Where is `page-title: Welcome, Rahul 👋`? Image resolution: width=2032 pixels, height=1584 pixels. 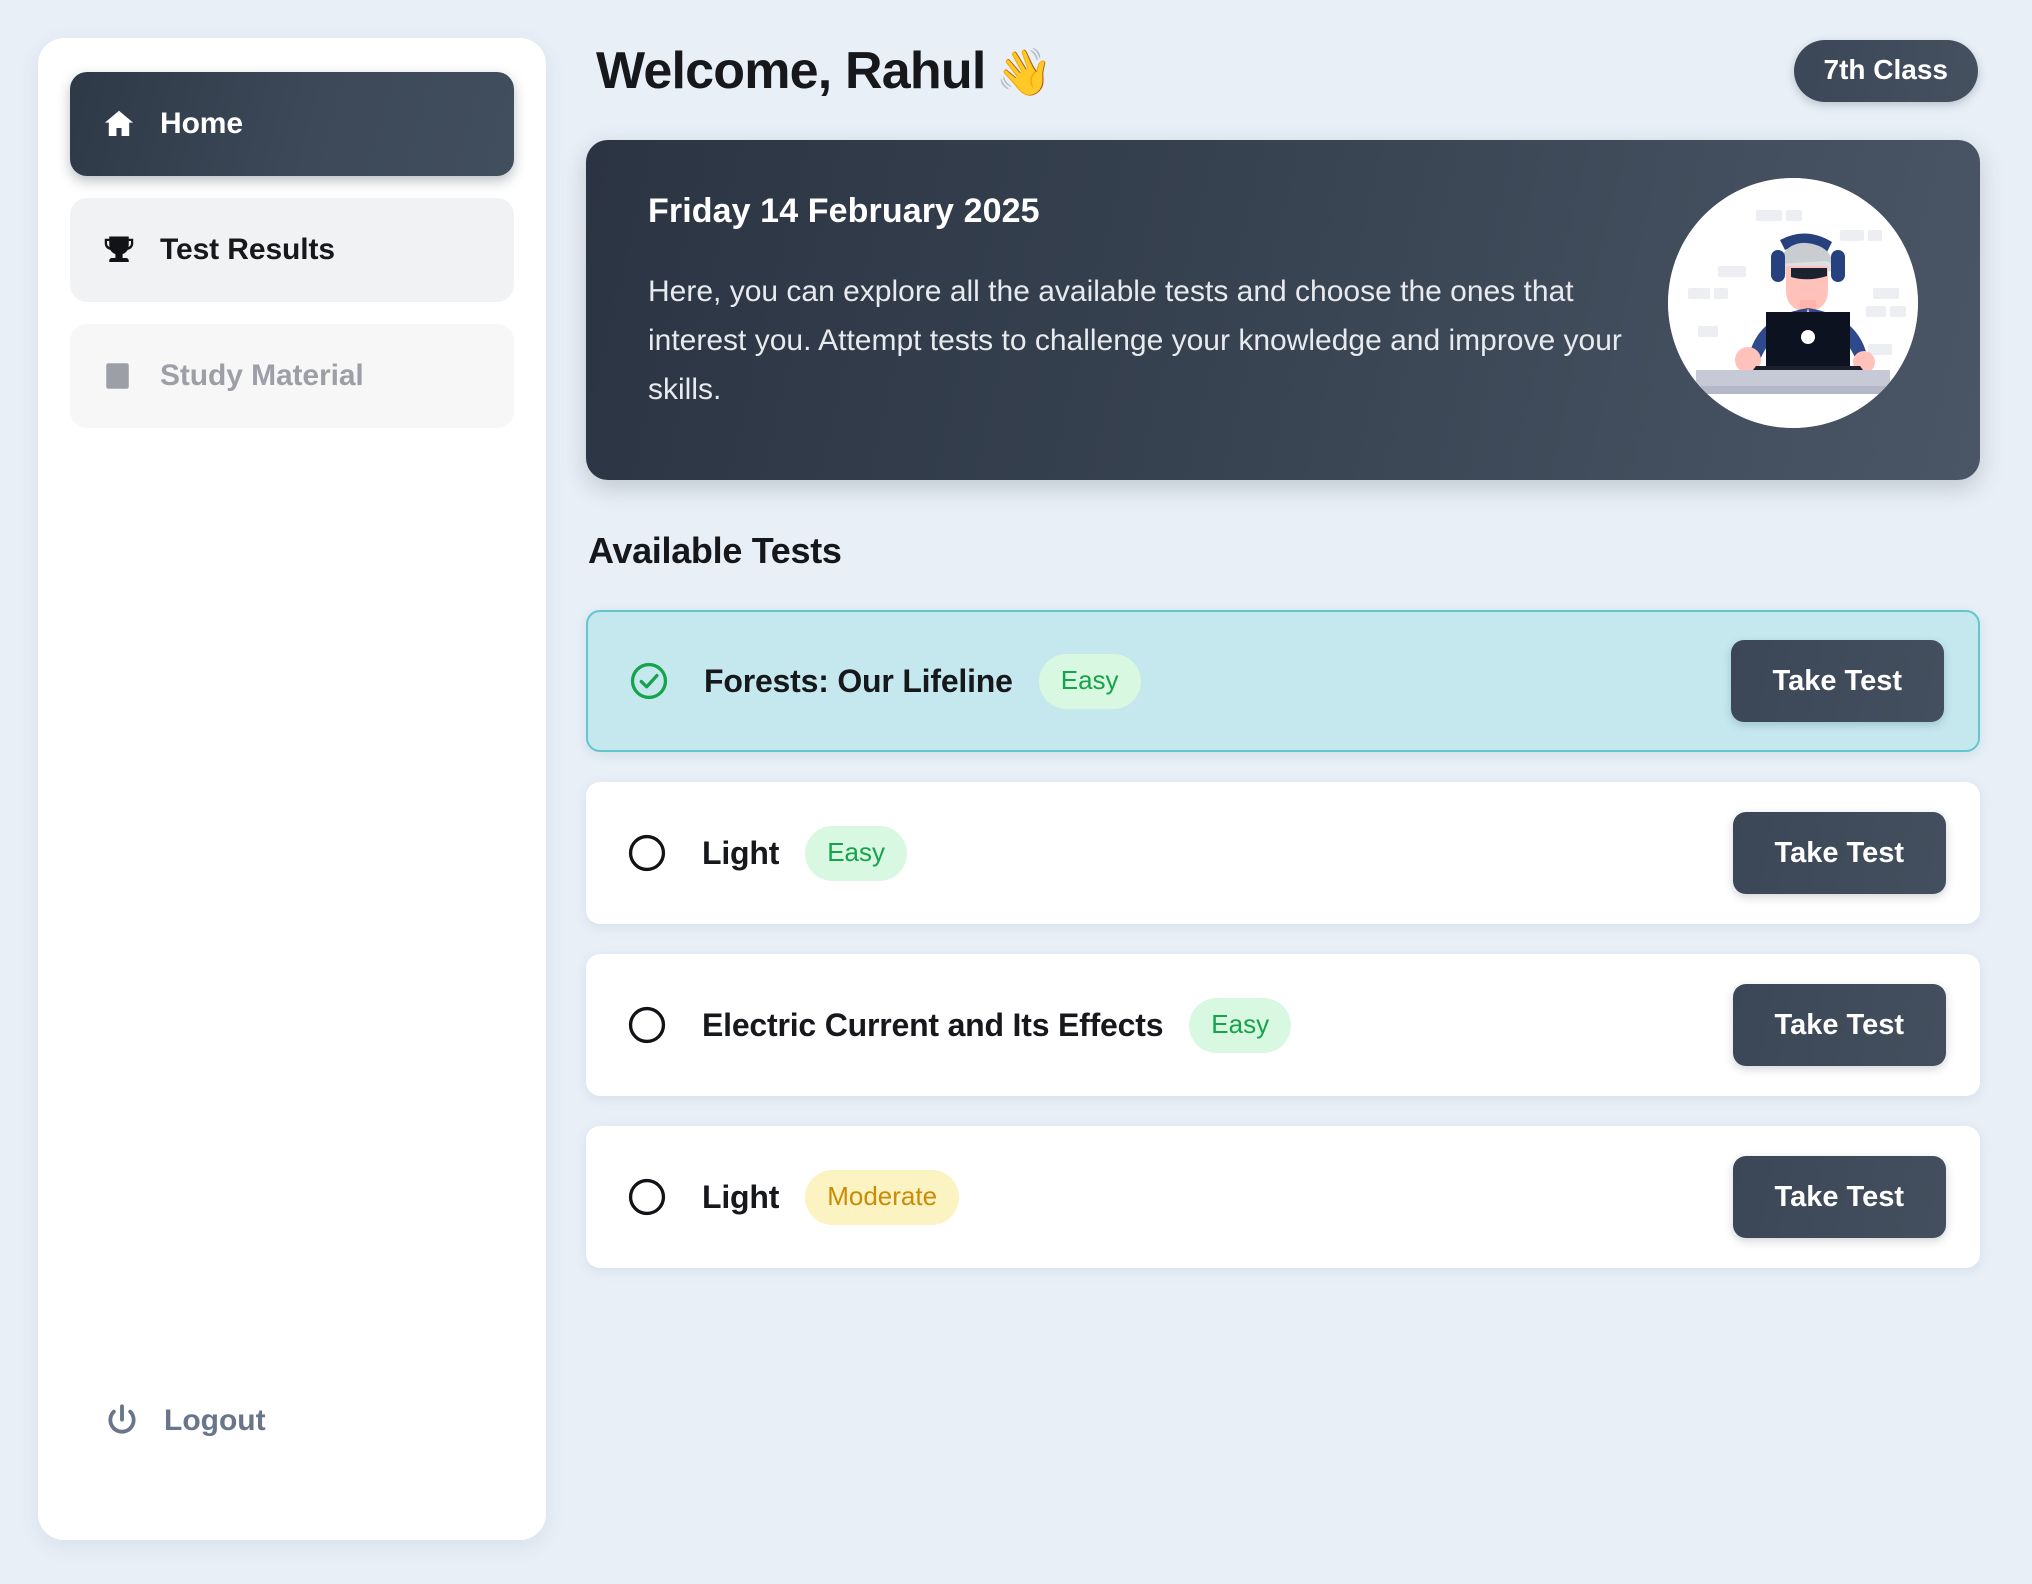
page-title: Welcome, Rahul 👋 is located at coordinates (824, 71).